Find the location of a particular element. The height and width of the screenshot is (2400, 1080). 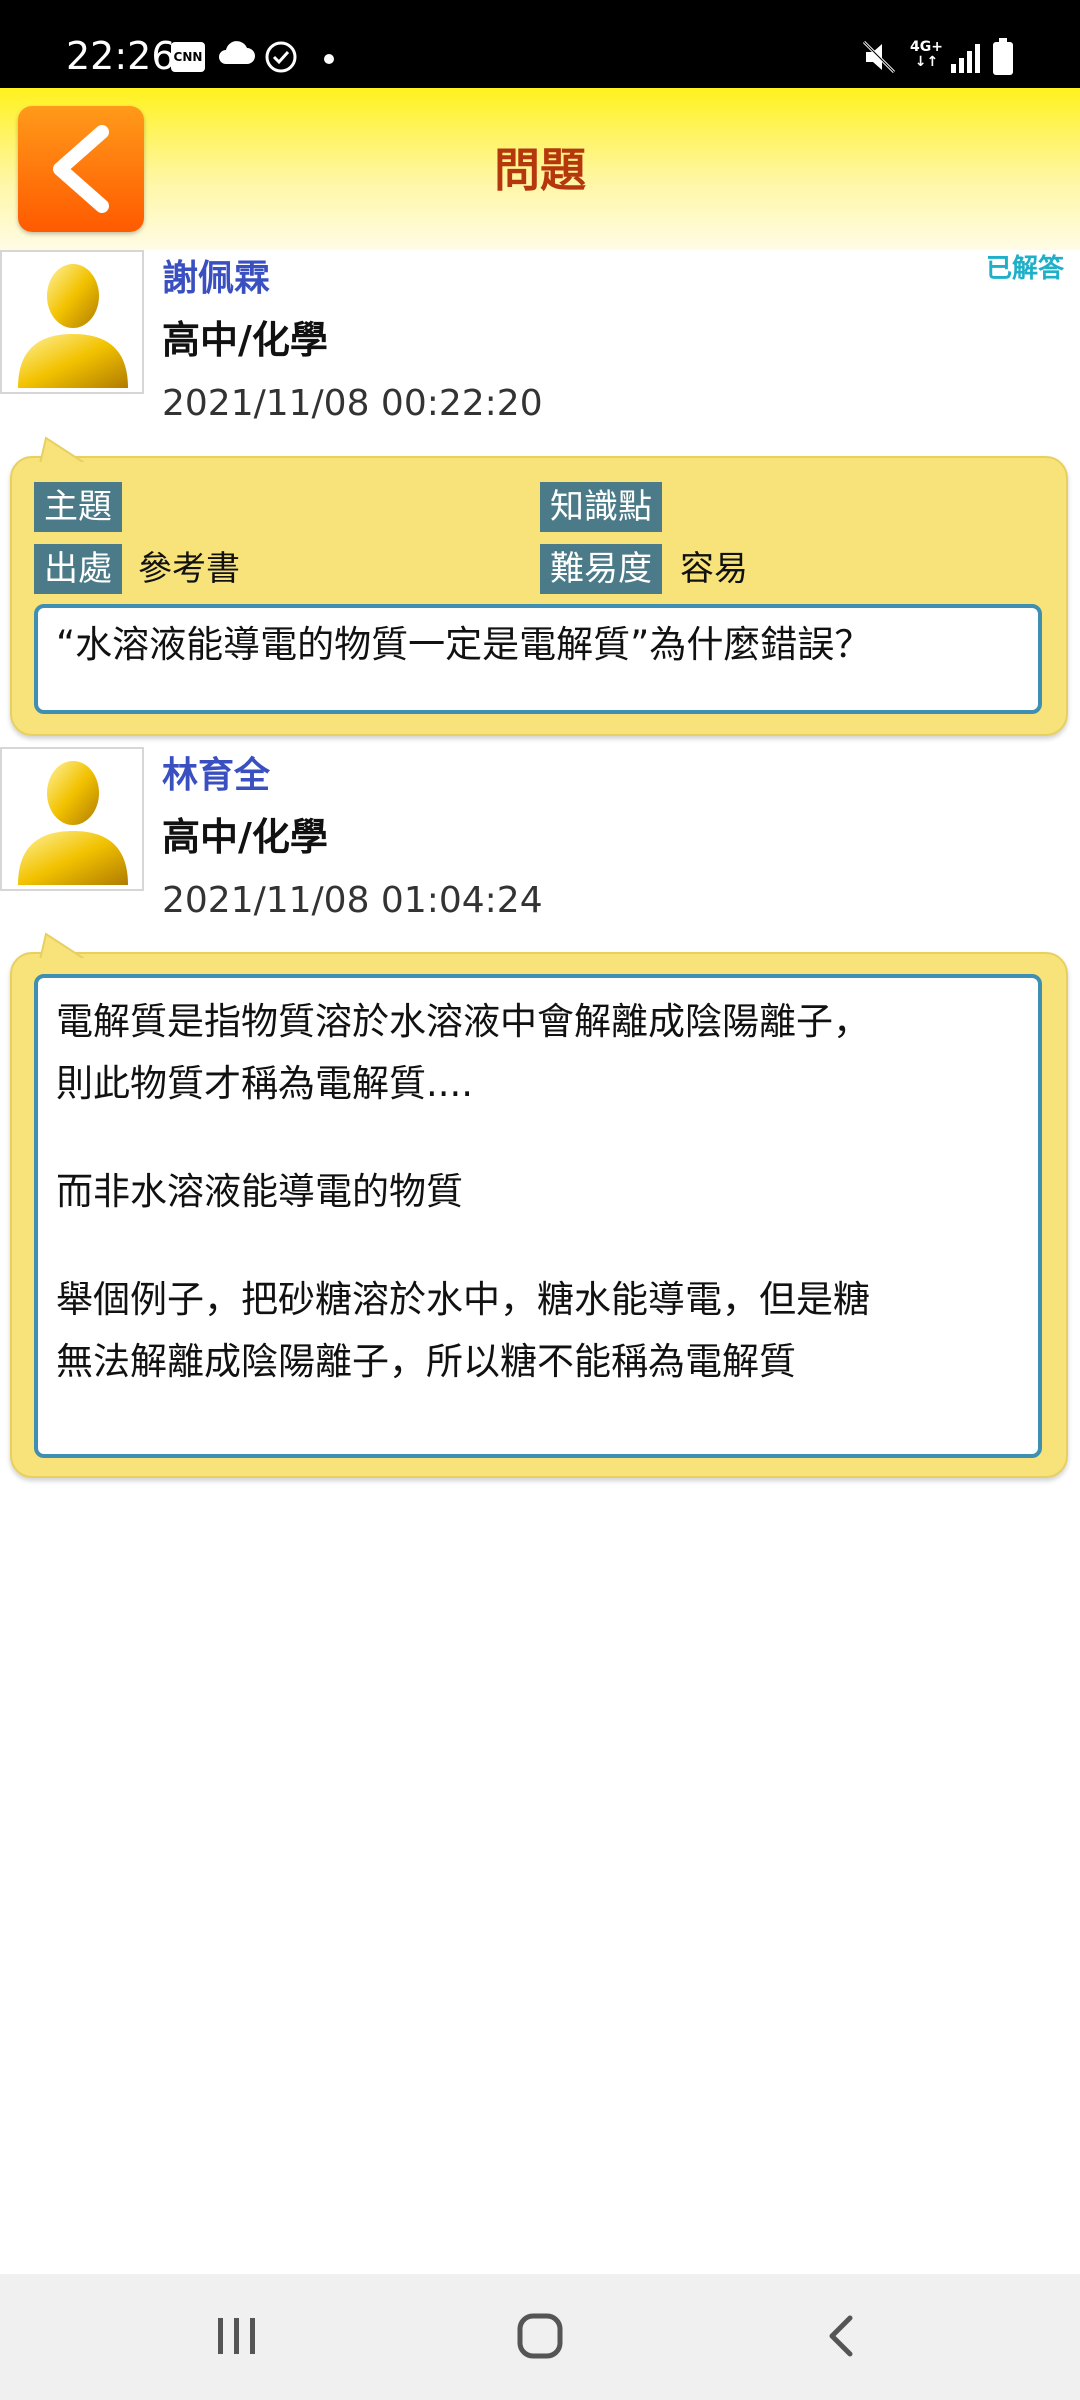

page-title: 問題 is located at coordinates (540, 170).